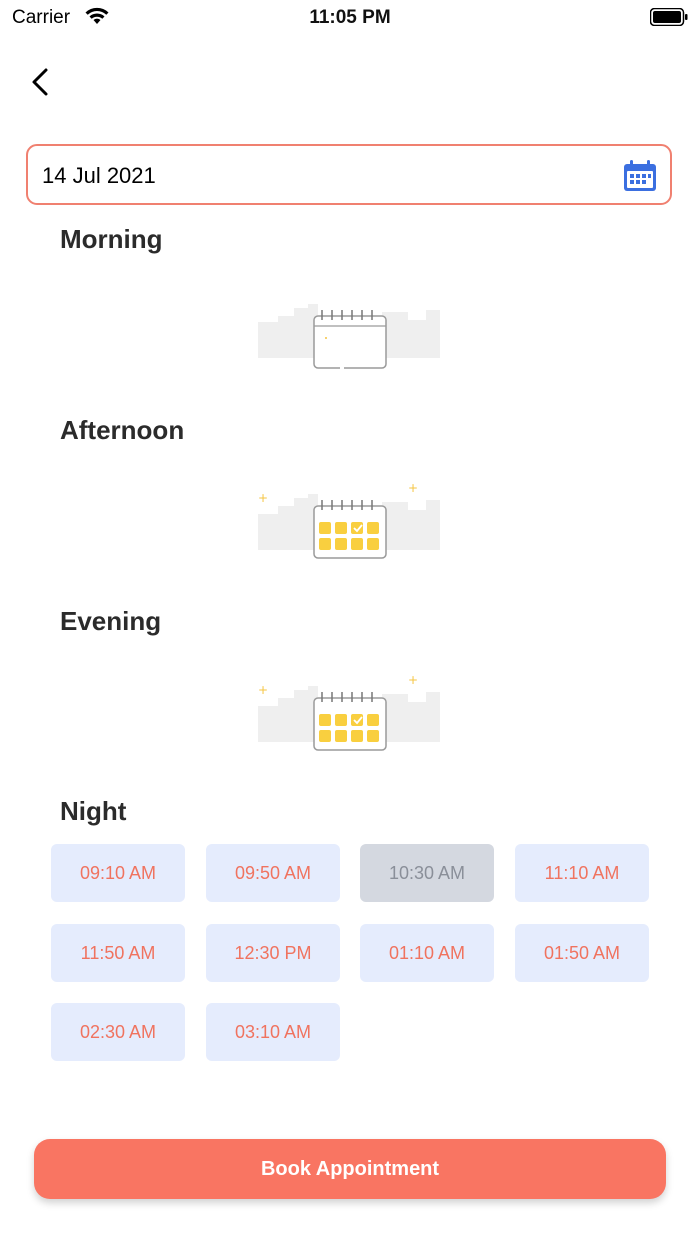 Image resolution: width=700 pixels, height=1244 pixels. I want to click on time-slot: 03:10 AM, so click(273, 1032).